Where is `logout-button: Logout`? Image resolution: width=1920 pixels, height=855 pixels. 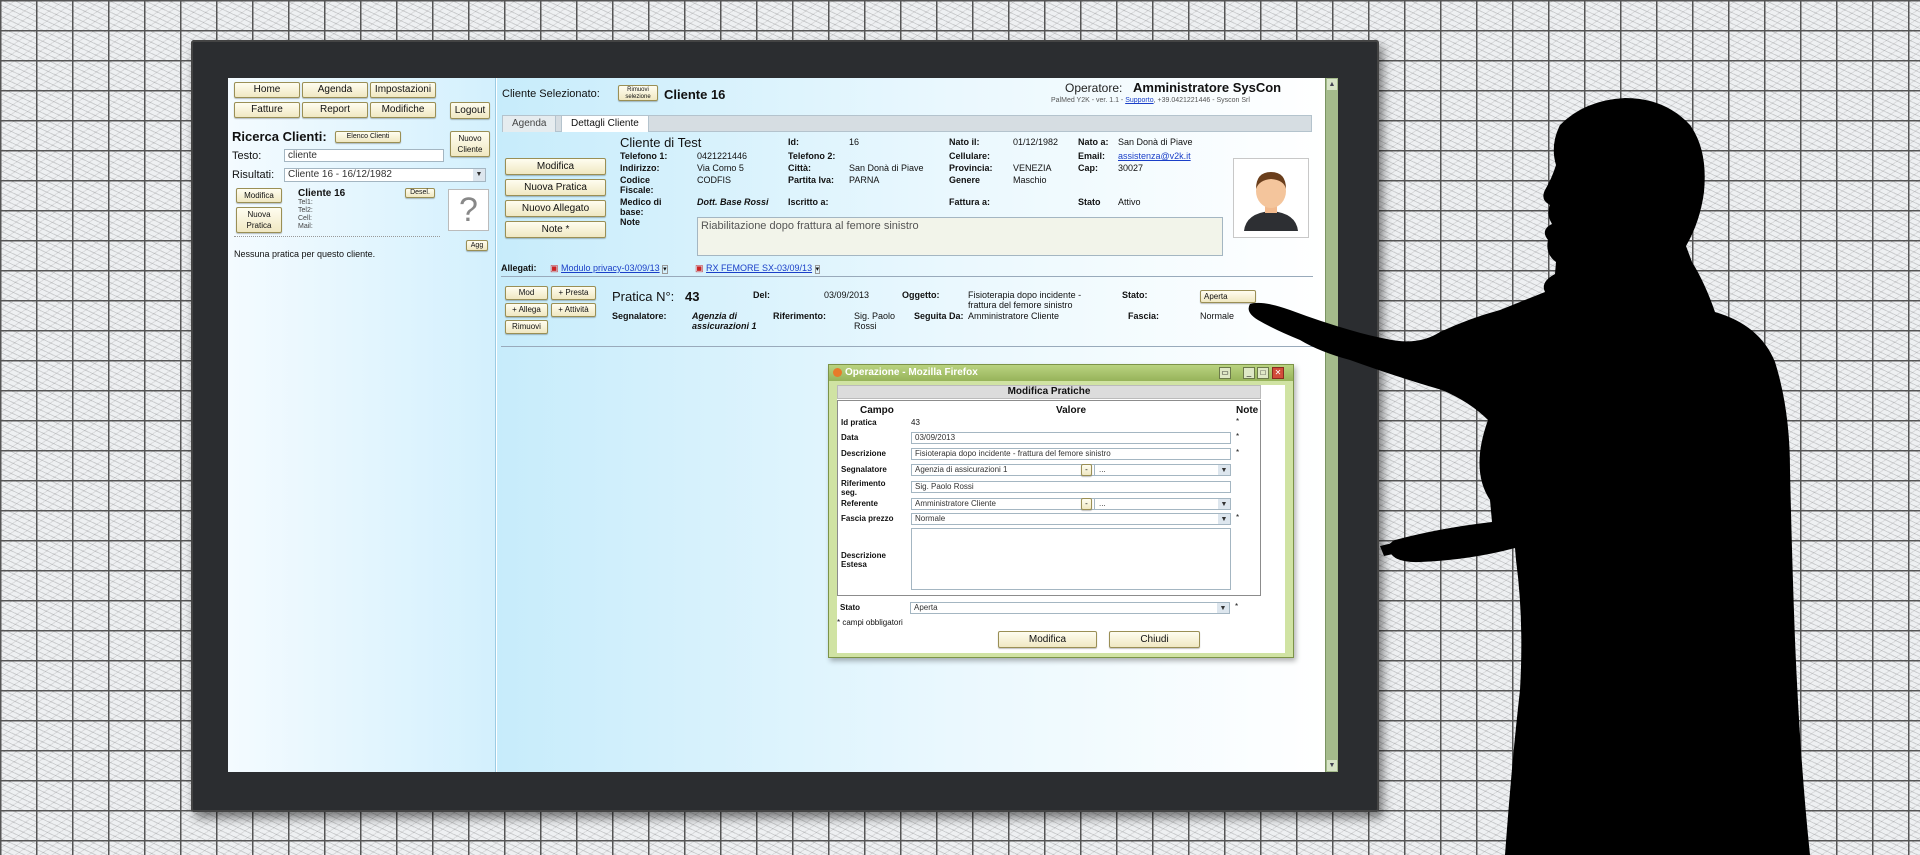 logout-button: Logout is located at coordinates (470, 110).